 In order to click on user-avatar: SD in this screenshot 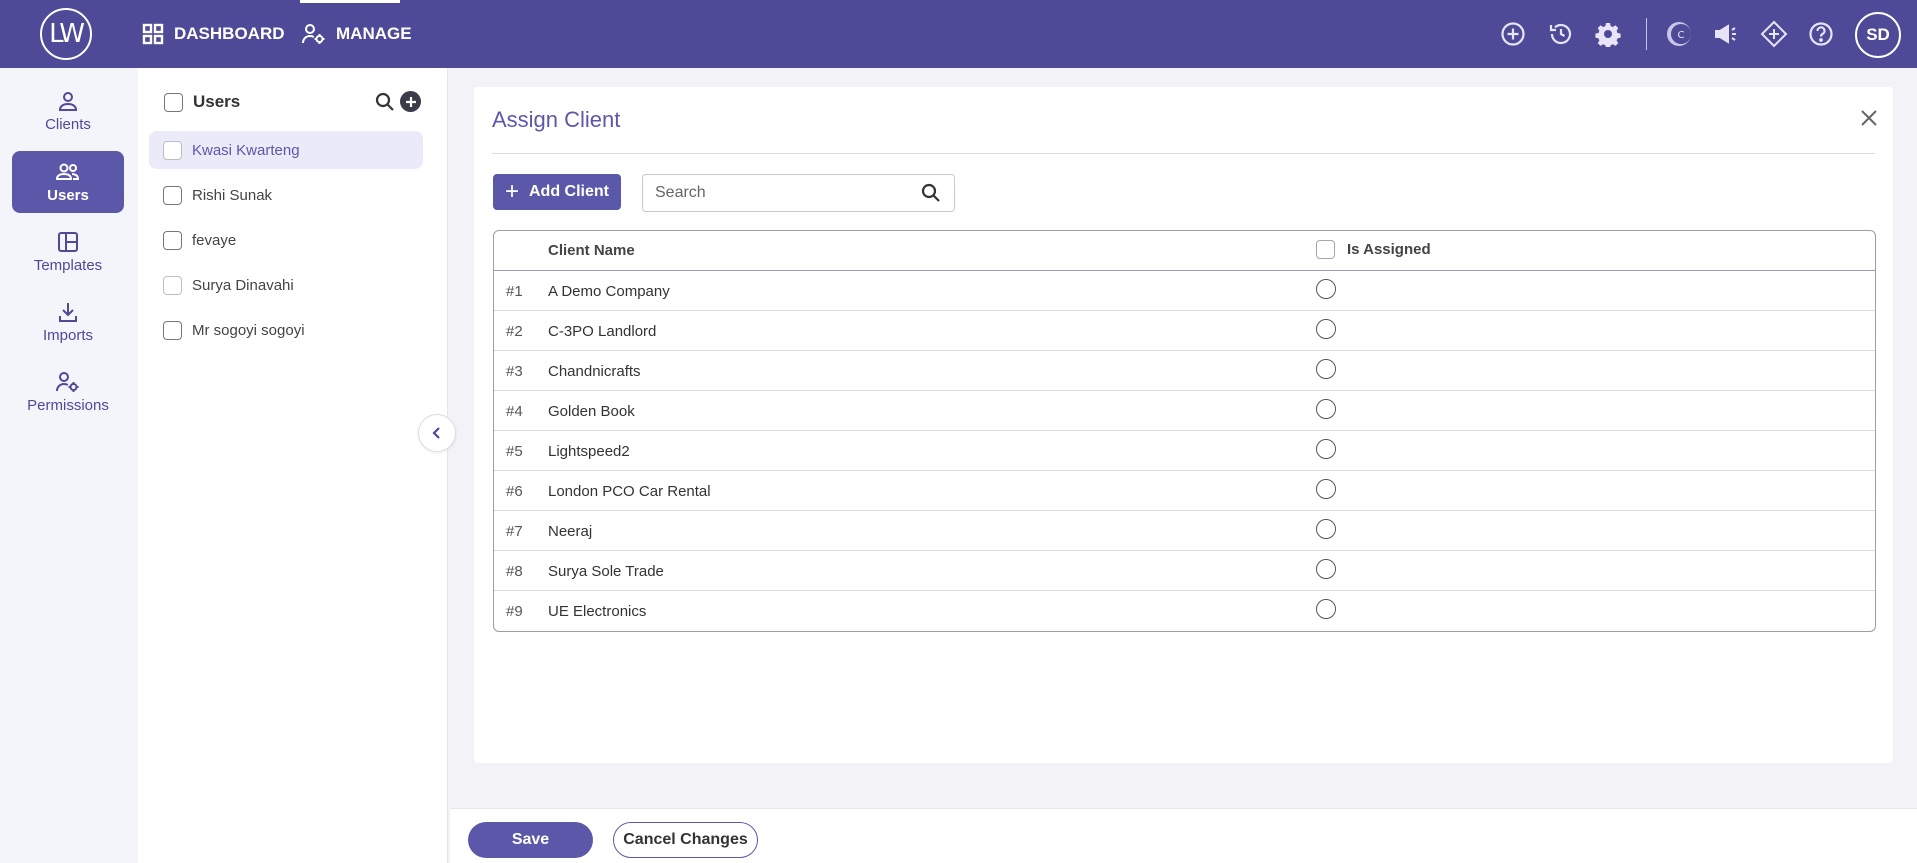, I will do `click(1878, 35)`.